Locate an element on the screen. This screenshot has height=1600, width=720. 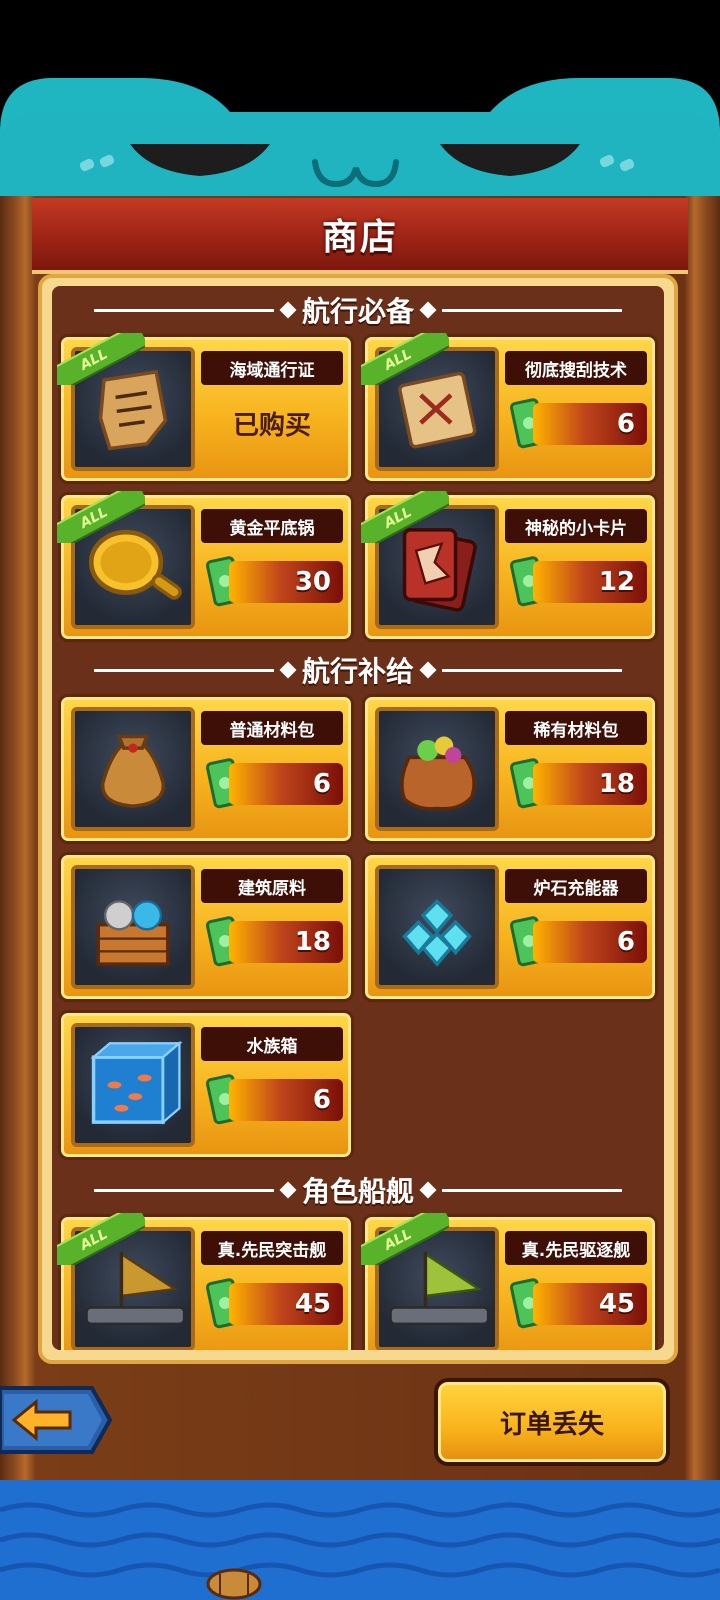
title-banner: 商店 is located at coordinates (360, 236).